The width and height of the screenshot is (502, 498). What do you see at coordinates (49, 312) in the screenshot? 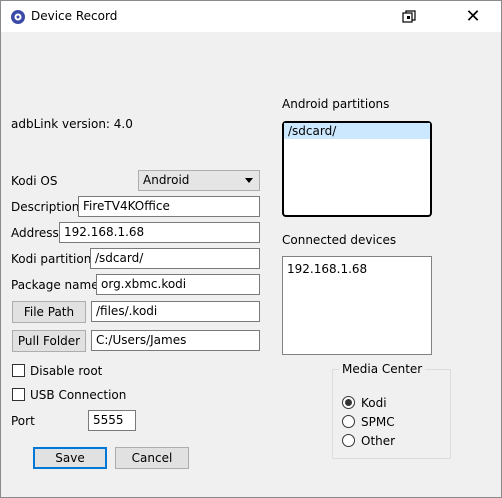
I see `file-path-button: File Path` at bounding box center [49, 312].